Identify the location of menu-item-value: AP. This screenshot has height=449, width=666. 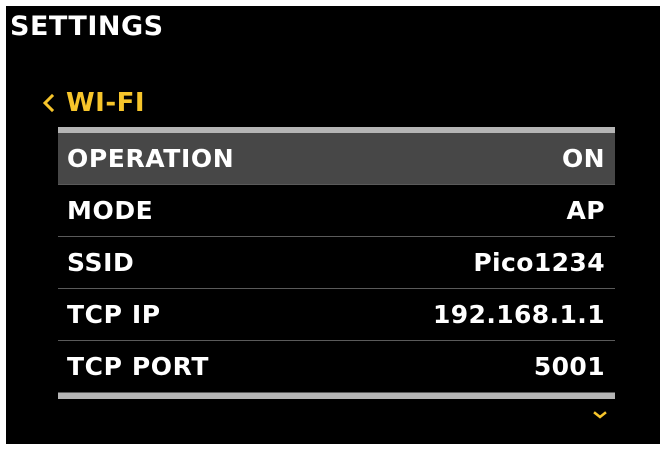
(585, 210).